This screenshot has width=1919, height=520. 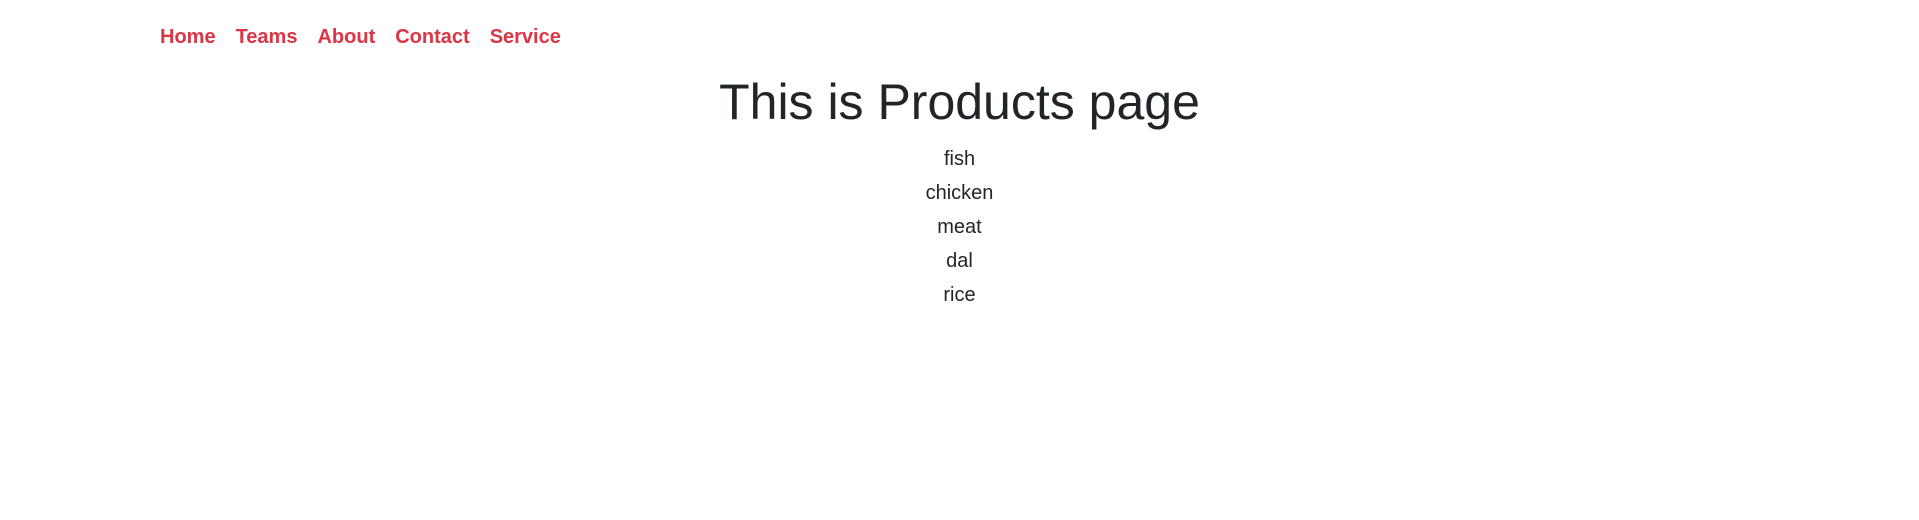 What do you see at coordinates (525, 37) in the screenshot?
I see `nav-link-service: Service` at bounding box center [525, 37].